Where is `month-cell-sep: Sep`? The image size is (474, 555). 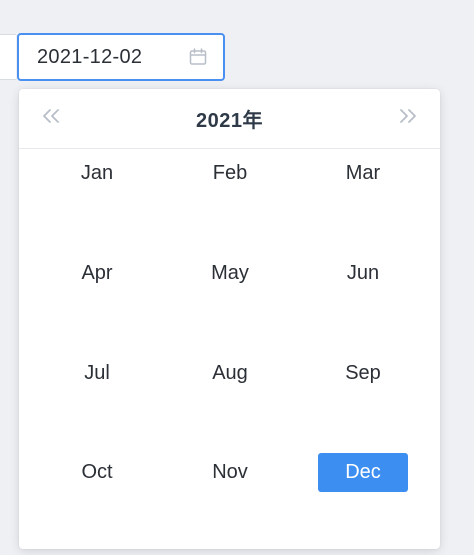 month-cell-sep: Sep is located at coordinates (363, 373).